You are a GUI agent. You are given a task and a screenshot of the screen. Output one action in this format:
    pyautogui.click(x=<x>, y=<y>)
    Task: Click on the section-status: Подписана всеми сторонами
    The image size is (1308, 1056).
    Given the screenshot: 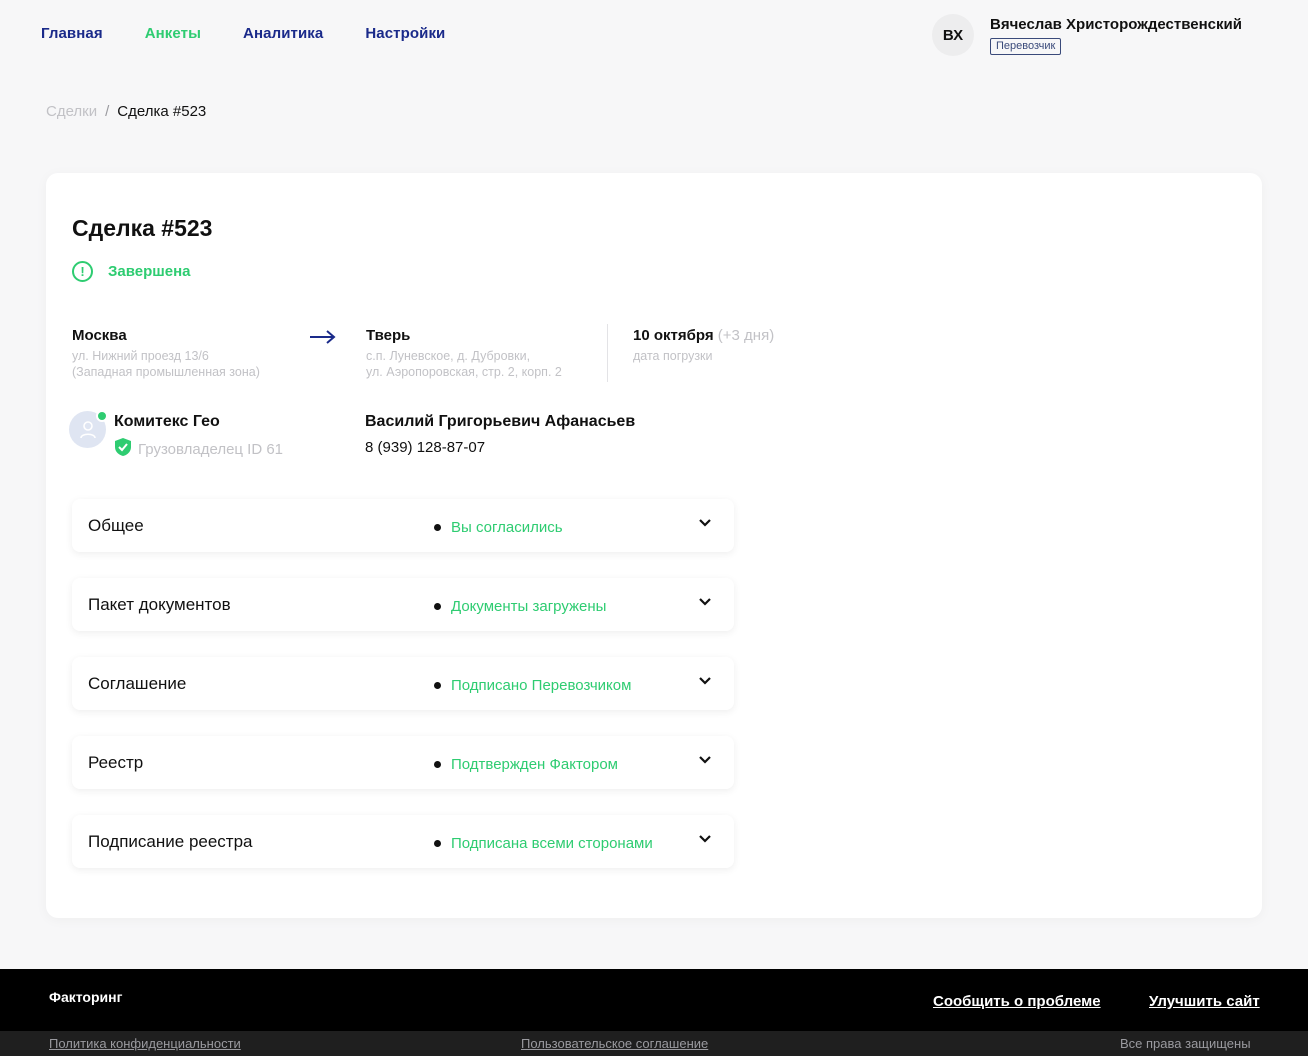 What is the action you would take?
    pyautogui.click(x=543, y=843)
    